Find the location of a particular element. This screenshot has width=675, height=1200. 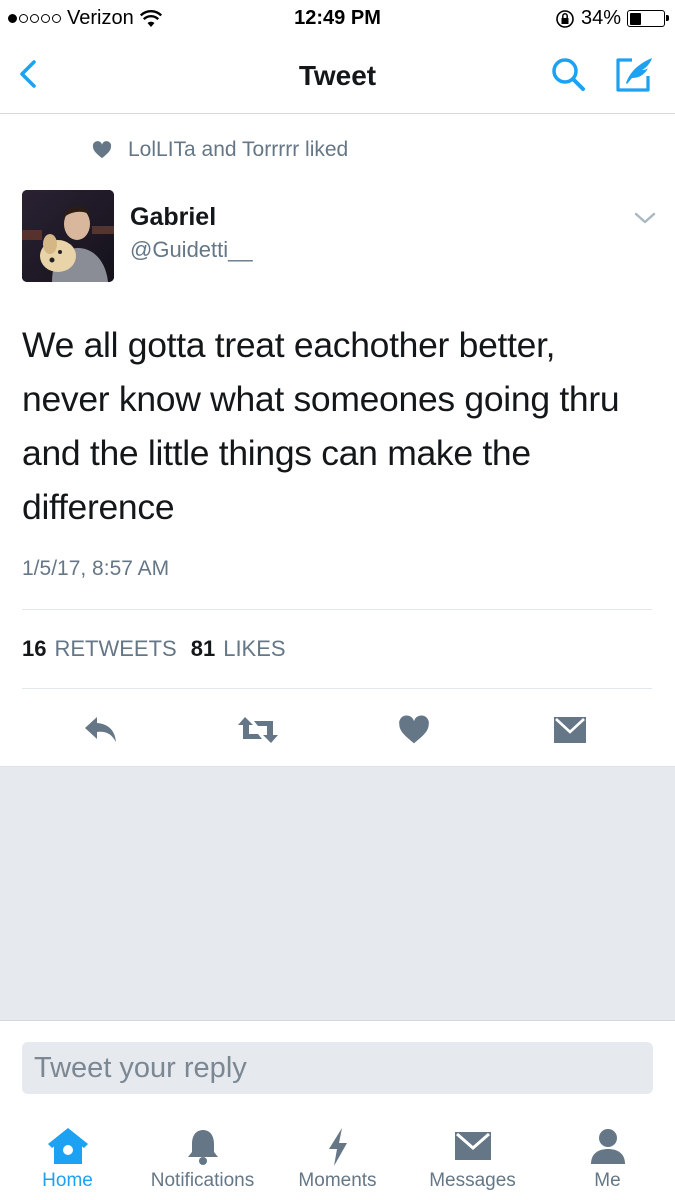

battery-icon is located at coordinates (648, 18).